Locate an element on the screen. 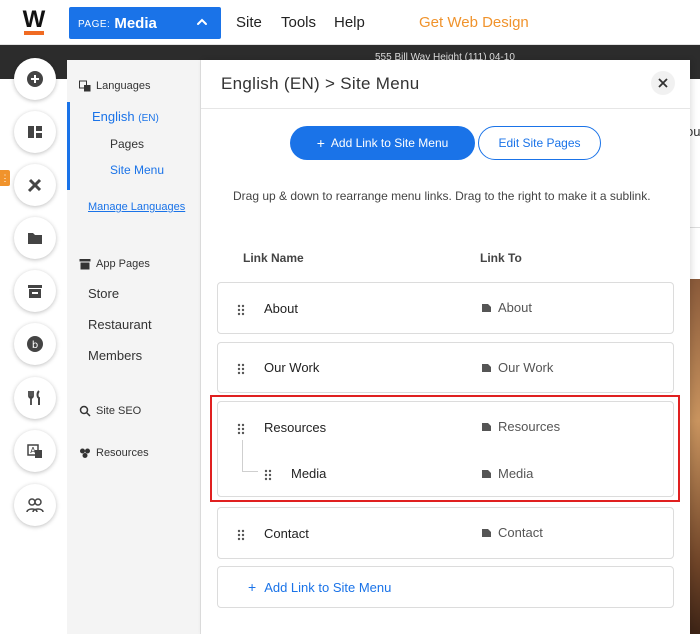  svg-text: b is located at coordinates (35, 345).